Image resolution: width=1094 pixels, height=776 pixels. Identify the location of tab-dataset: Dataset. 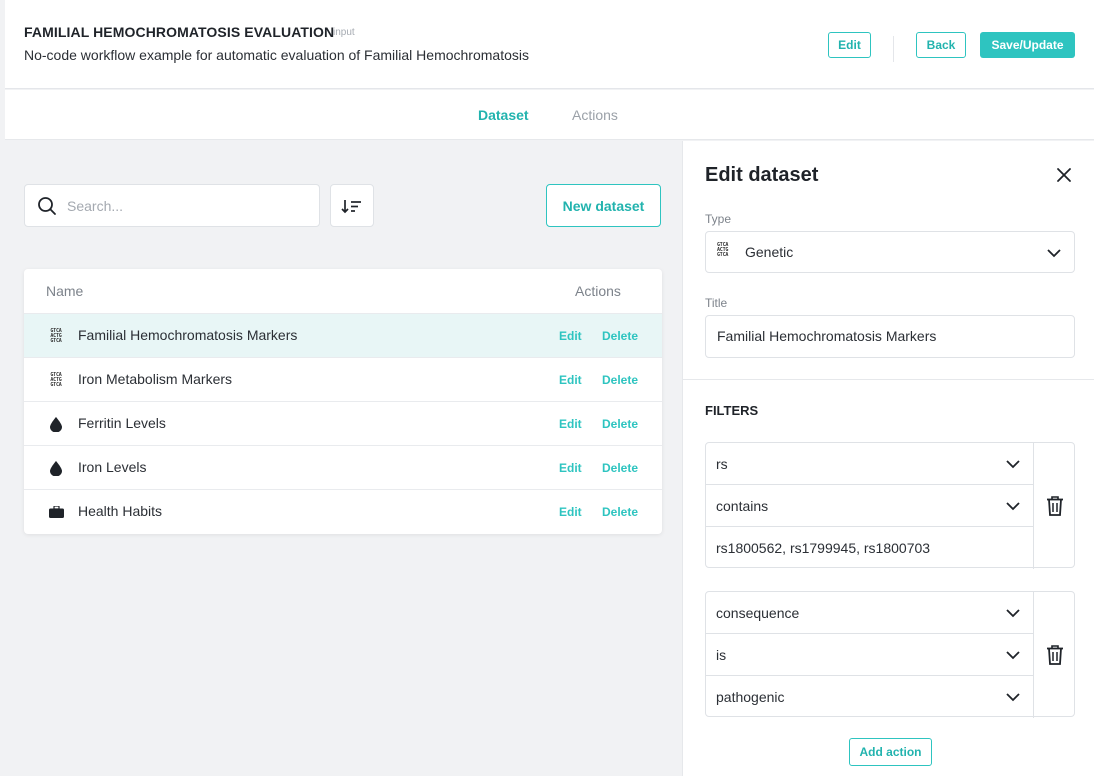
(503, 115).